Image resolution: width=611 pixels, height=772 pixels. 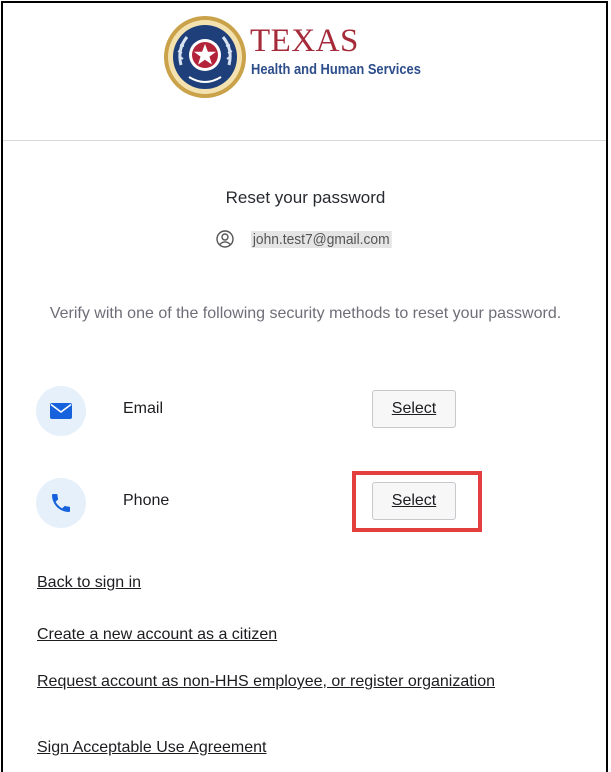 What do you see at coordinates (306, 503) in the screenshot?
I see `method-phone: Phone Select` at bounding box center [306, 503].